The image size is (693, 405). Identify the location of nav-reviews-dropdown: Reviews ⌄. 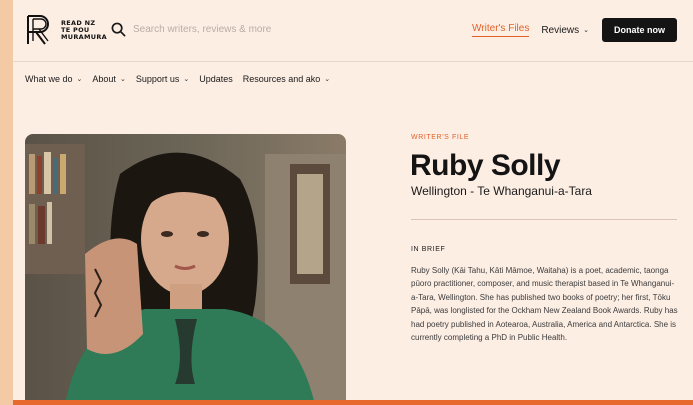
(565, 30).